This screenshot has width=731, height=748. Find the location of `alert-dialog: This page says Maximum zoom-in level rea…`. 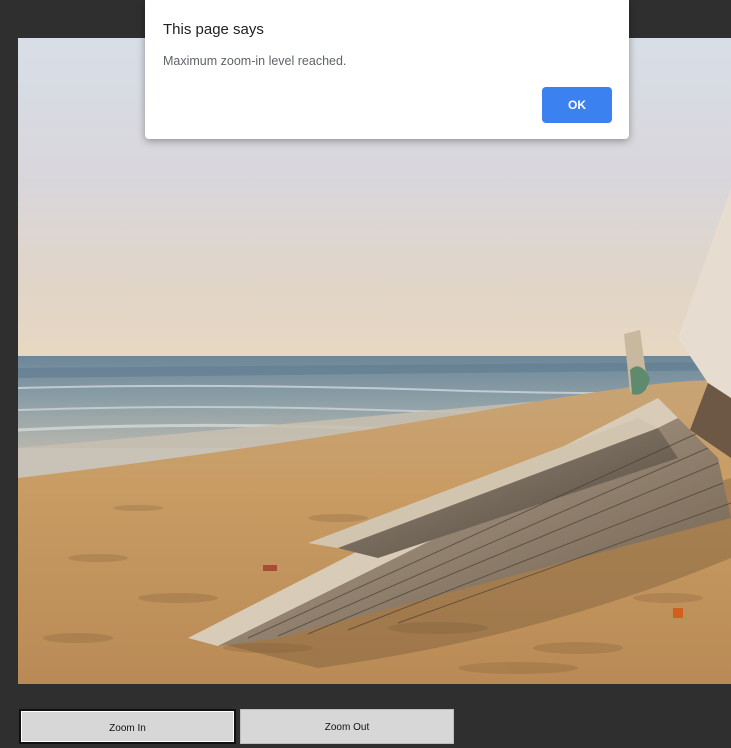

alert-dialog: This page says Maximum zoom-in level rea… is located at coordinates (387, 69).